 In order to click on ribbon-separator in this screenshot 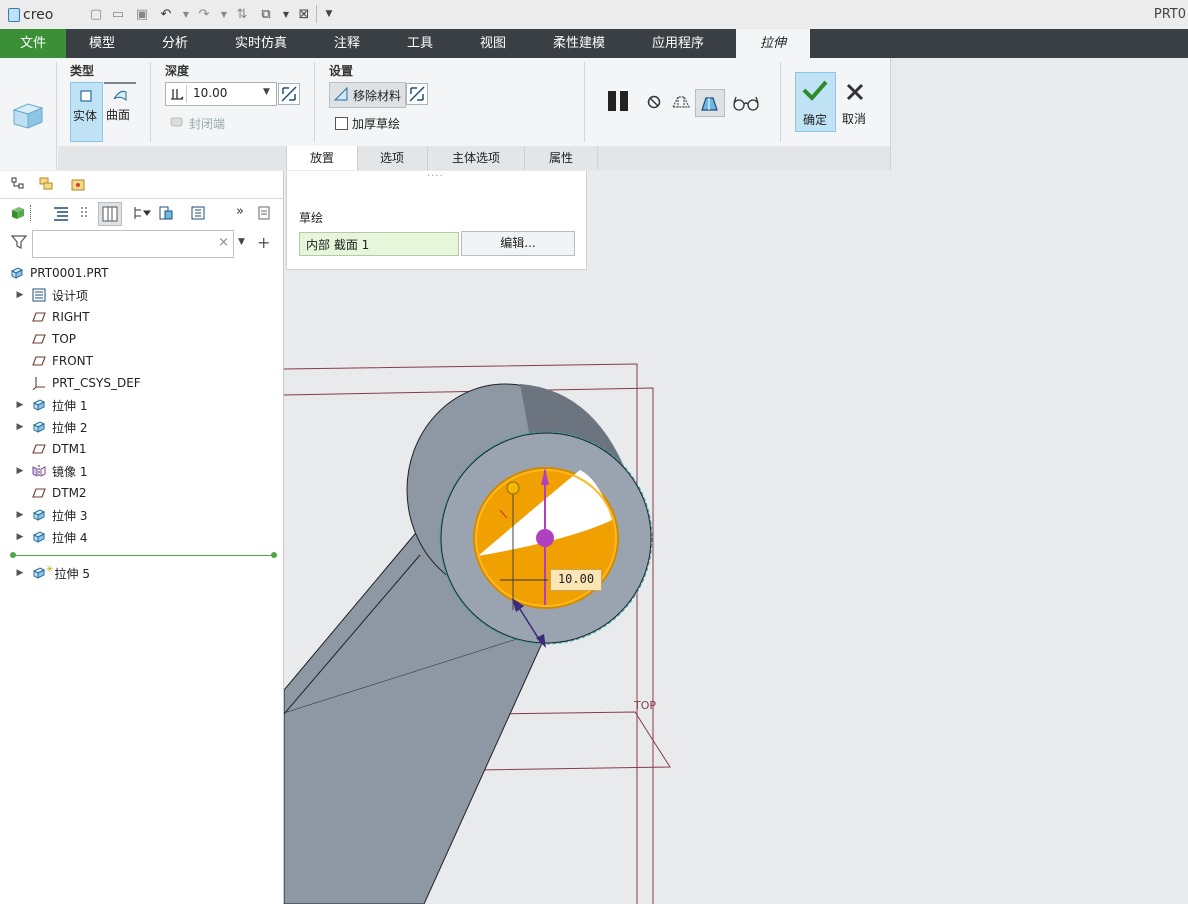, I will do `click(314, 102)`.